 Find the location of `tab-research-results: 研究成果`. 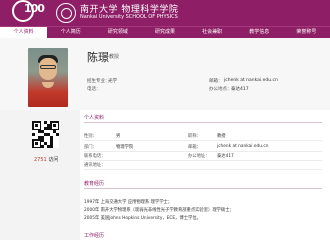

tab-research-results: 研究成果 is located at coordinates (164, 32).